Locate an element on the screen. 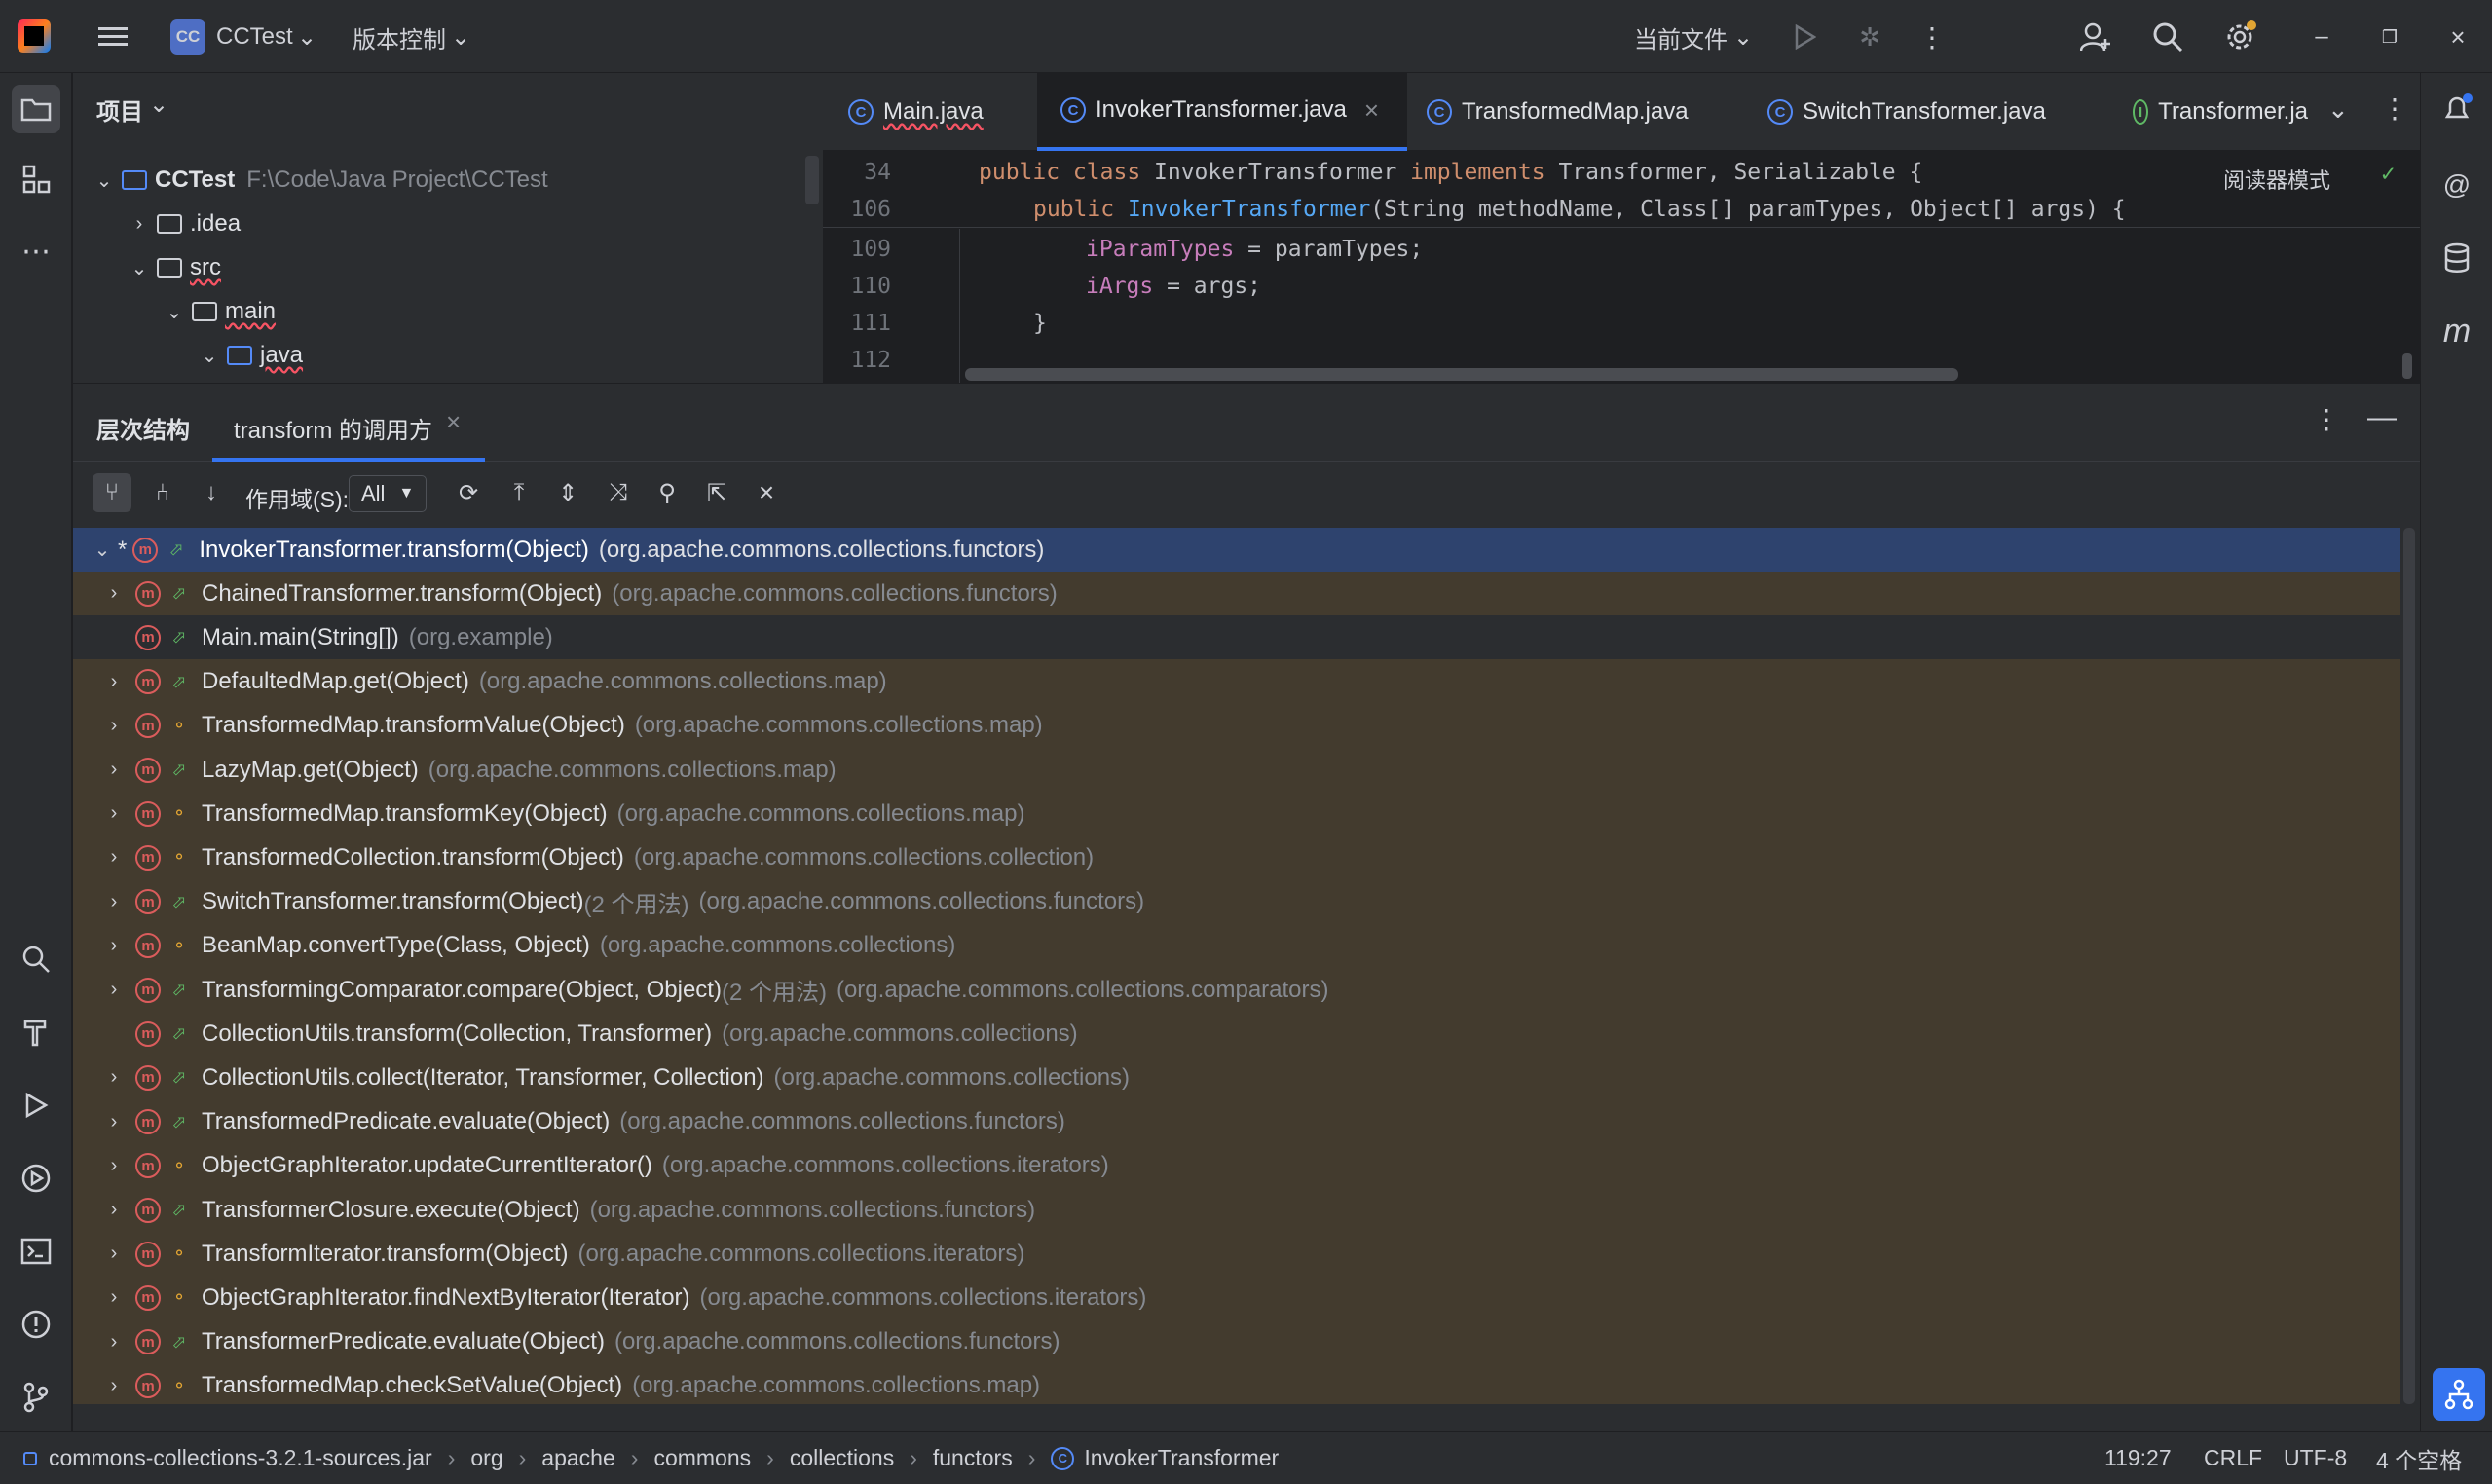  breadcrumb-item: org is located at coordinates (486, 1458).